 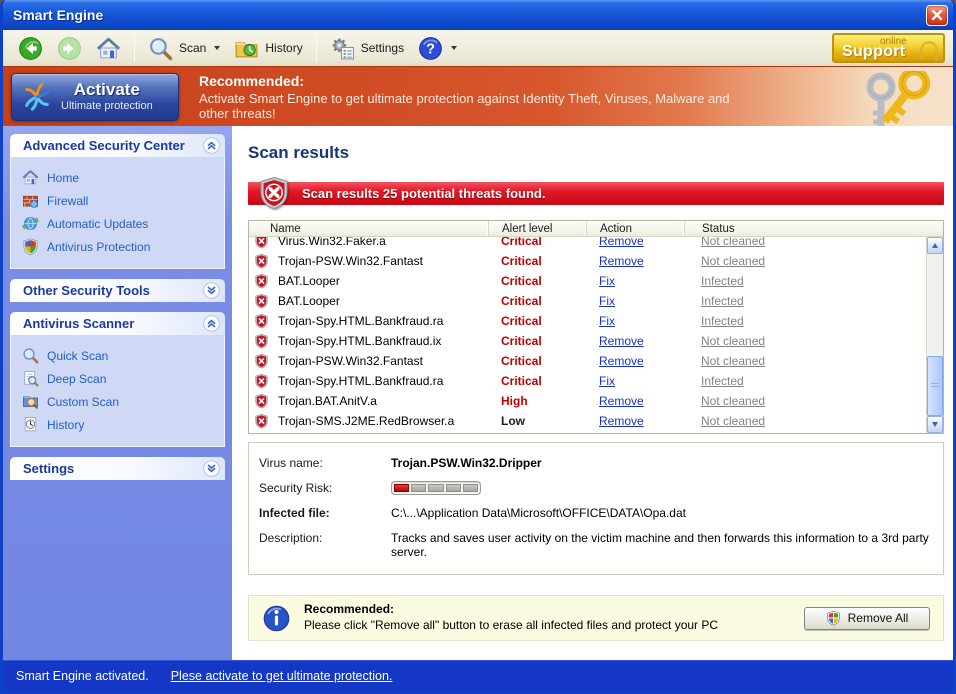 What do you see at coordinates (454, 48) in the screenshot?
I see `help-dropdown-arrow-icon` at bounding box center [454, 48].